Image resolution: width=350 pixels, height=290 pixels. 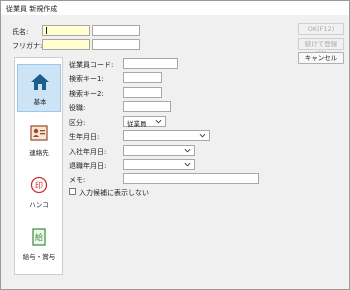 What do you see at coordinates (32, 9) in the screenshot?
I see `window-title: 従業員 新規作成` at bounding box center [32, 9].